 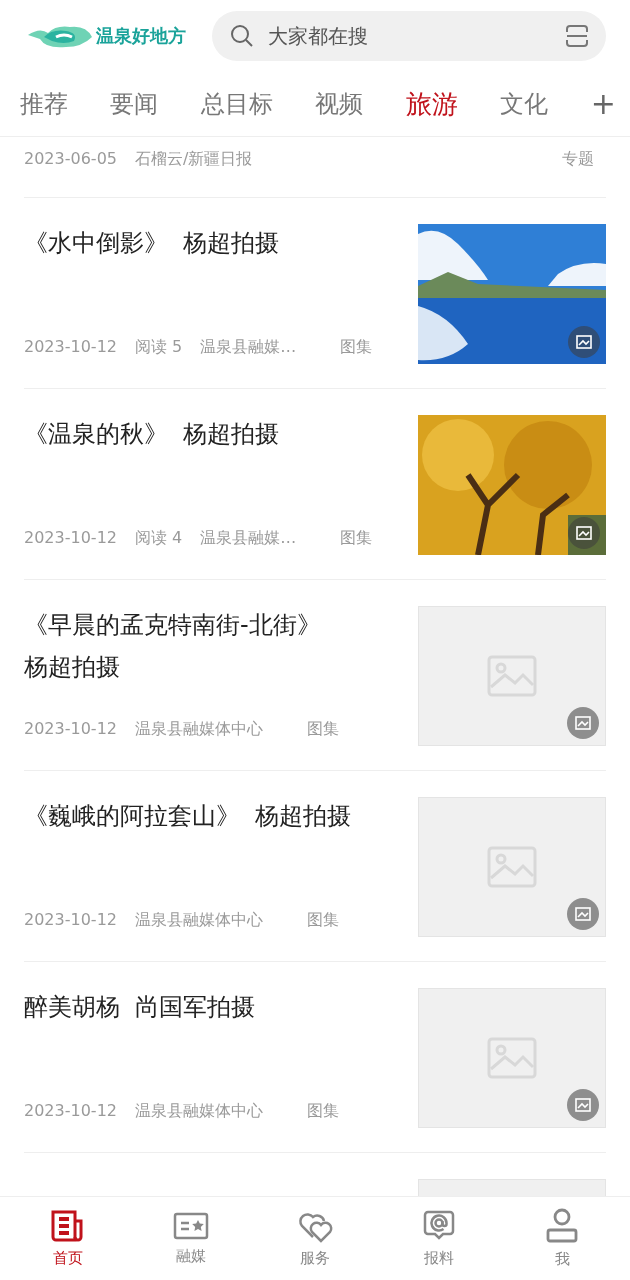 I want to click on channel-tab: 要闻, so click(x=134, y=104).